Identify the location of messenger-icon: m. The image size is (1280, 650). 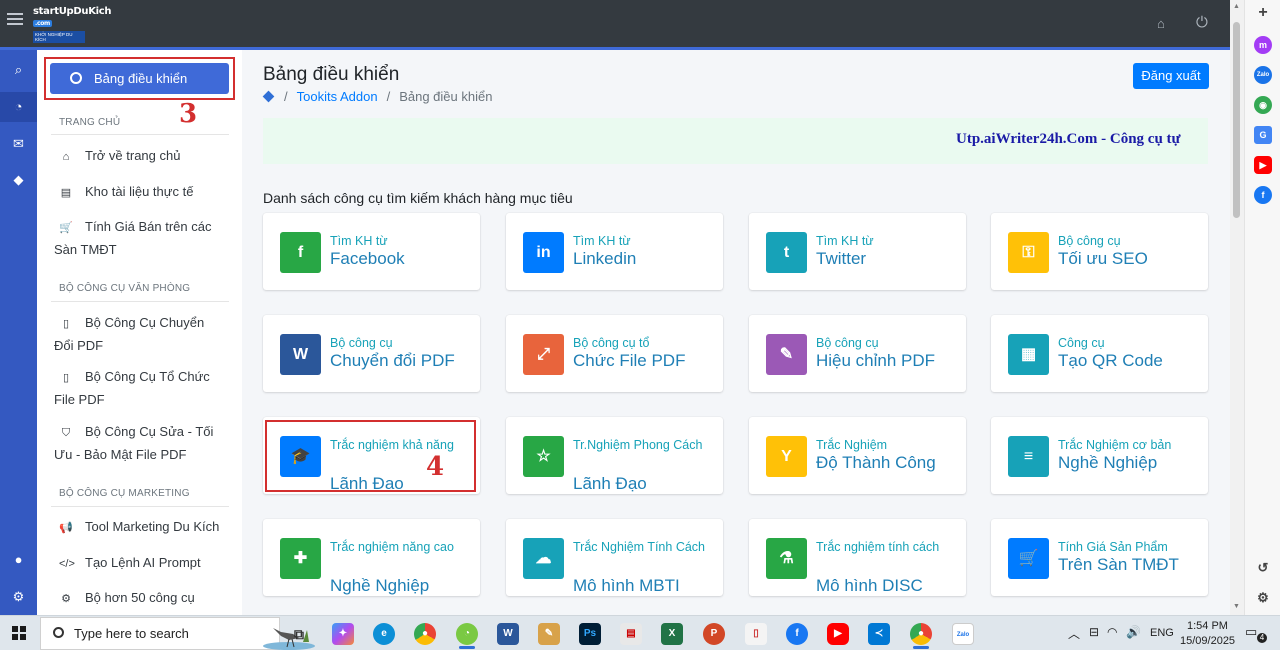
(1263, 45).